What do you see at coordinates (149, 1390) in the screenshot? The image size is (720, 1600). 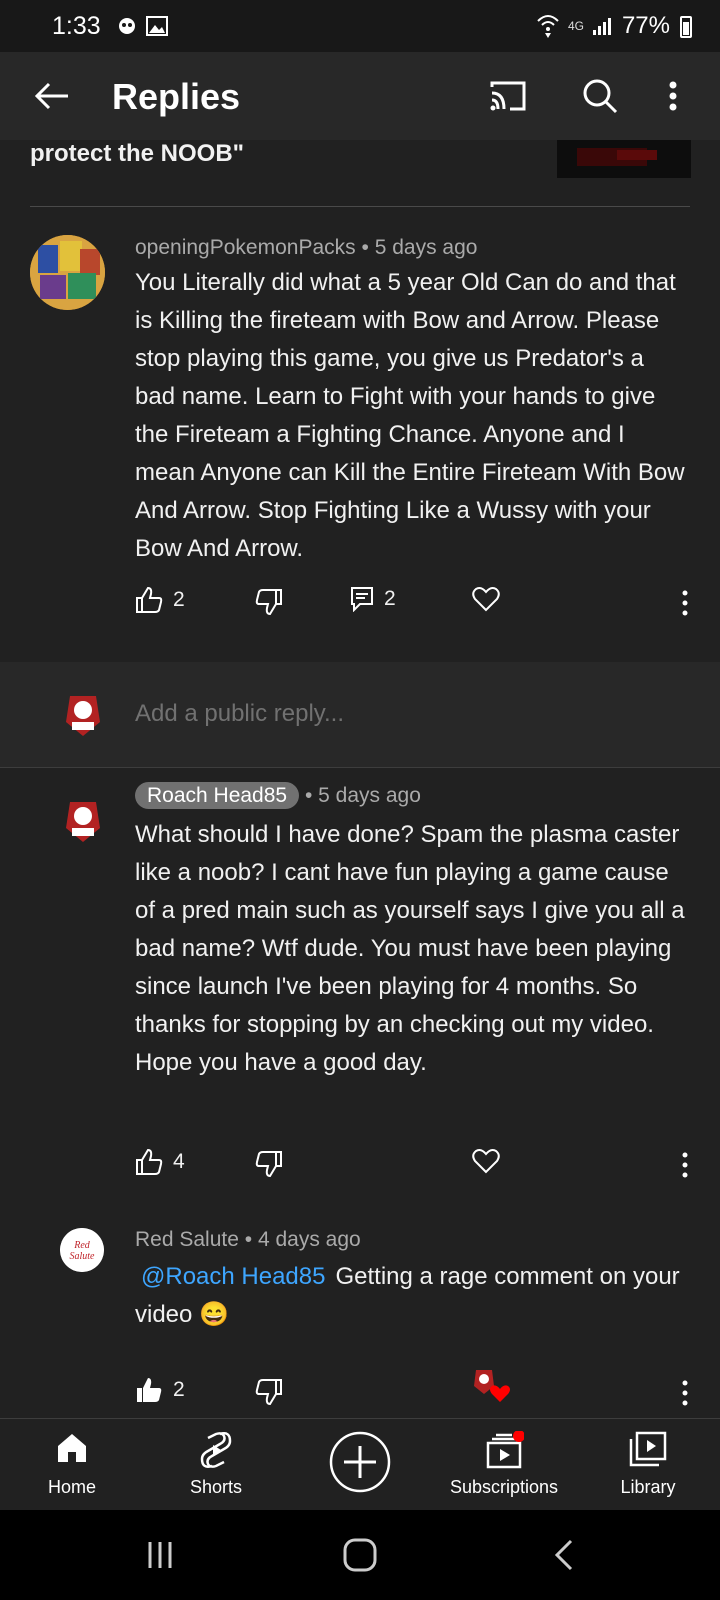 I see `thumb-up-filled-icon` at bounding box center [149, 1390].